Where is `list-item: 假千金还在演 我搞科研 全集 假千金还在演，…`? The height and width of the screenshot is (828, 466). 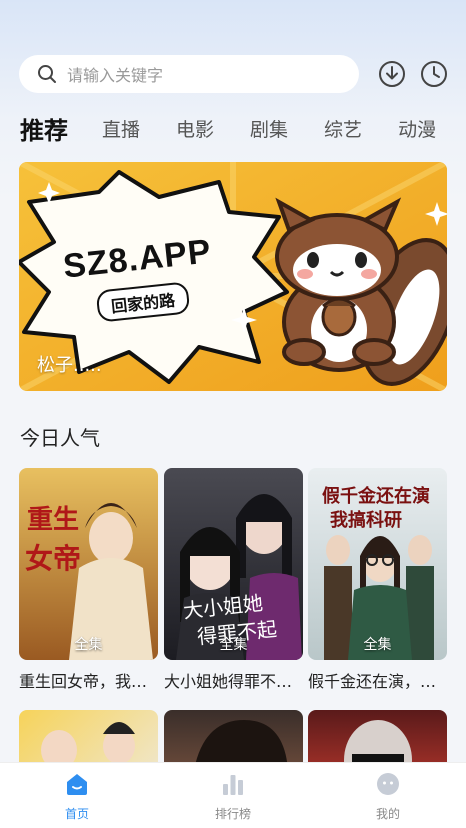
list-item: 假千金还在演 我搞科研 全集 假千金还在演，… is located at coordinates (377, 580).